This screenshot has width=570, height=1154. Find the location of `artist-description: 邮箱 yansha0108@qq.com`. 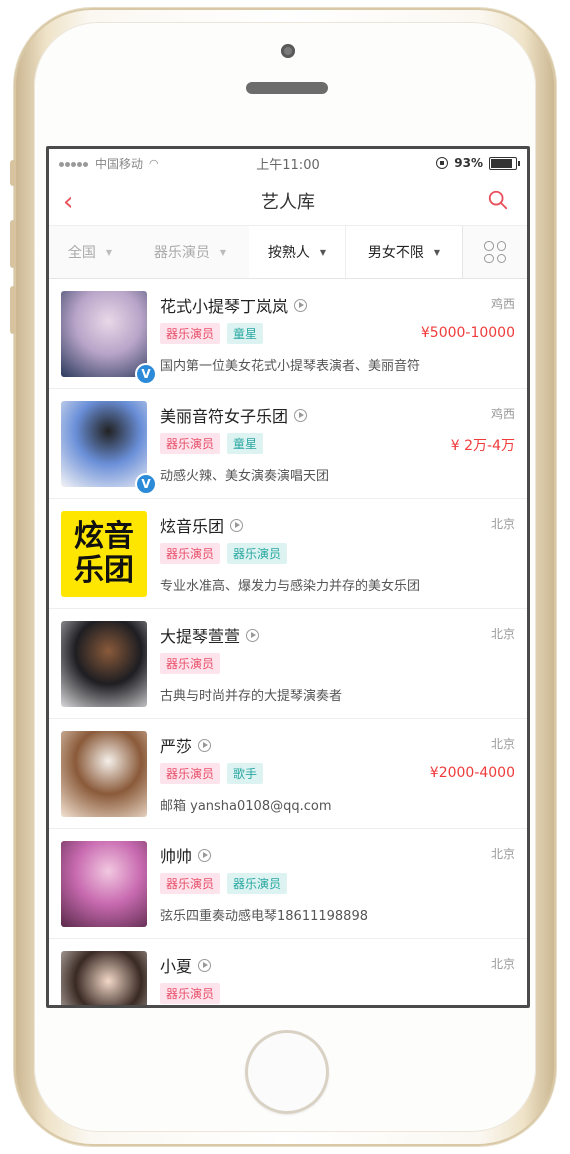

artist-description: 邮箱 yansha0108@qq.com is located at coordinates (246, 806).